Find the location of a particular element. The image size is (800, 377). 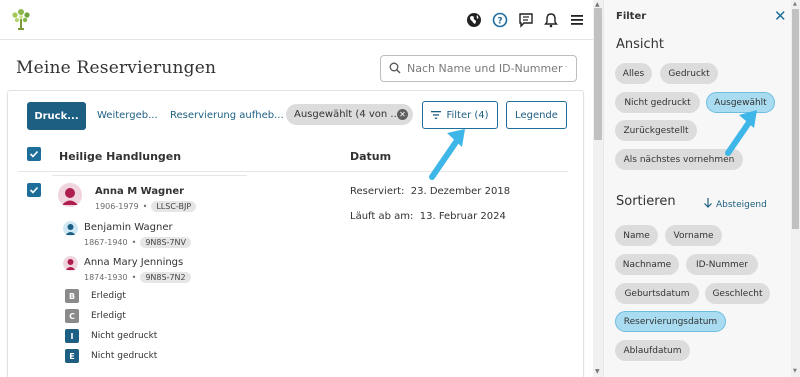

reserved-date-line: Reserviert: 23. Dezember 2018 is located at coordinates (430, 191).